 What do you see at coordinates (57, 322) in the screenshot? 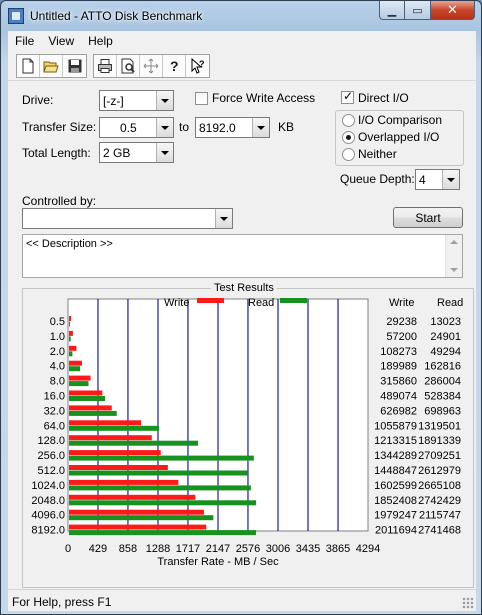
I see `row-size-label: 0.5` at bounding box center [57, 322].